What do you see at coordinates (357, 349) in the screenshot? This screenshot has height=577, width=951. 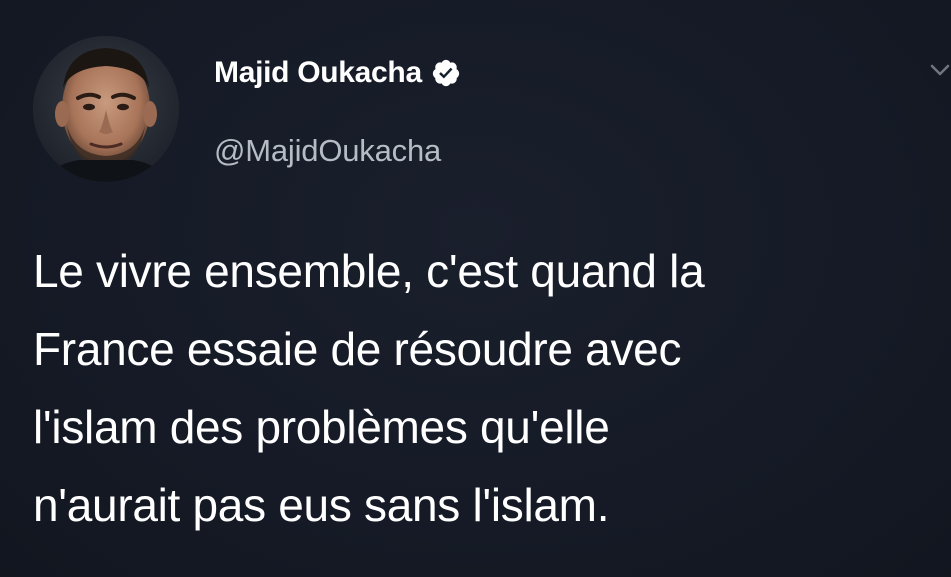 I see `tweet-text-line: France essaie de résoudre avec` at bounding box center [357, 349].